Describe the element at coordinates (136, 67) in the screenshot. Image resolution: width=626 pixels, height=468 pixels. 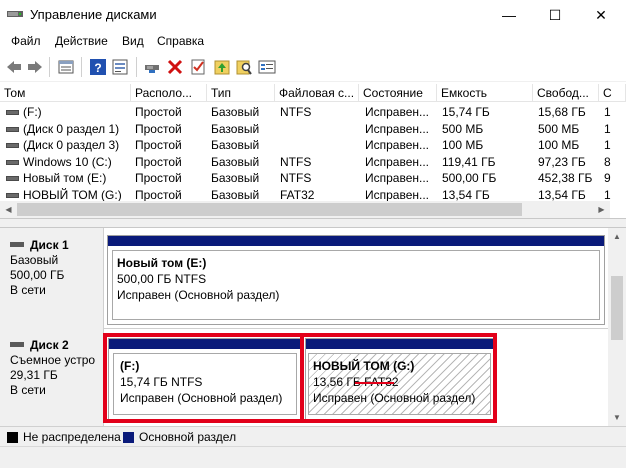
I see `toolbar-separator` at that location.